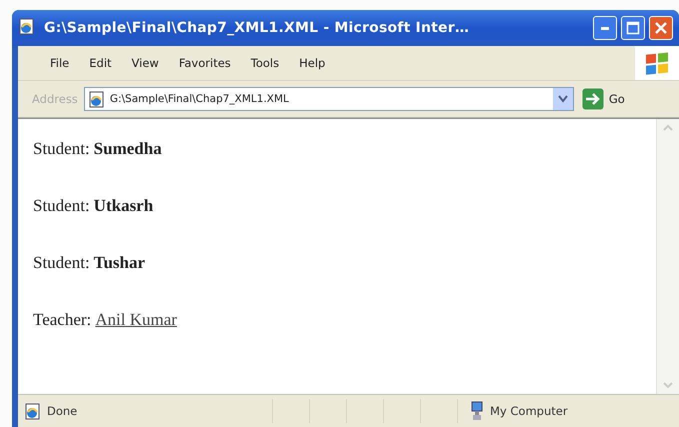  I want to click on minimize-icon, so click(605, 28).